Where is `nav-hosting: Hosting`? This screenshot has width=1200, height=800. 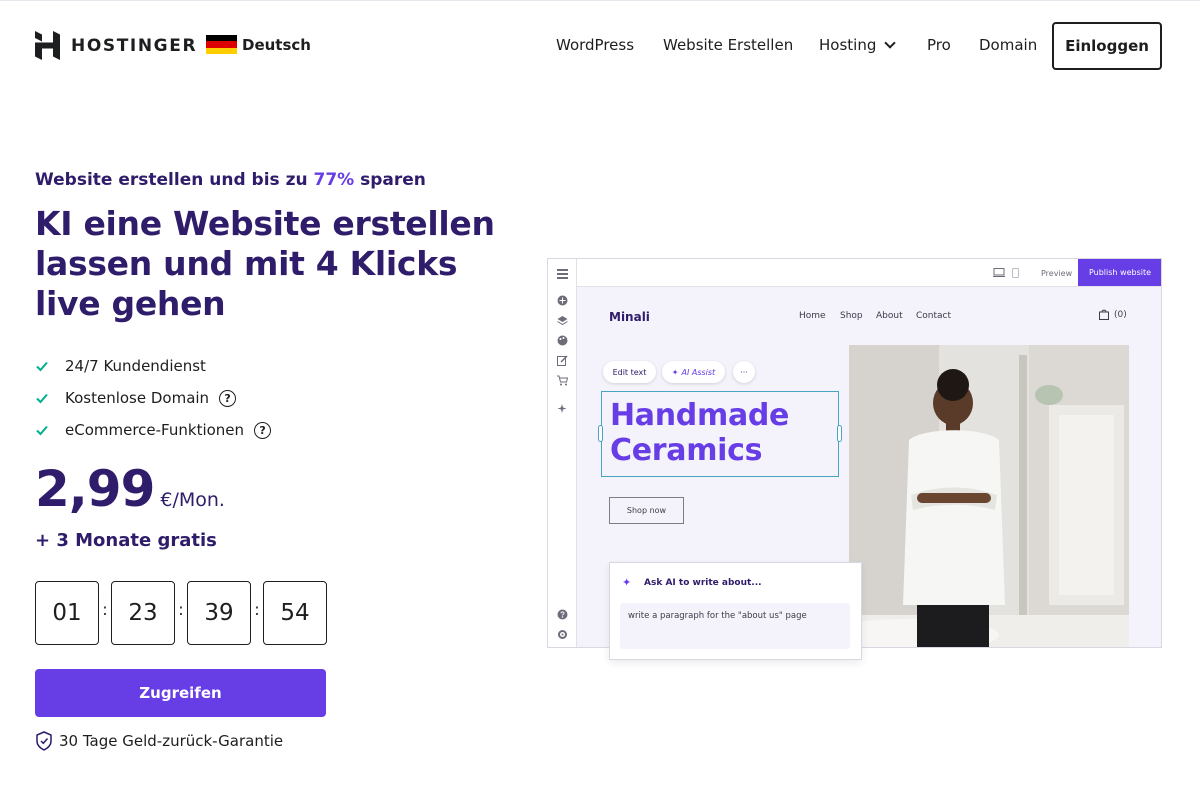
nav-hosting: Hosting is located at coordinates (858, 45).